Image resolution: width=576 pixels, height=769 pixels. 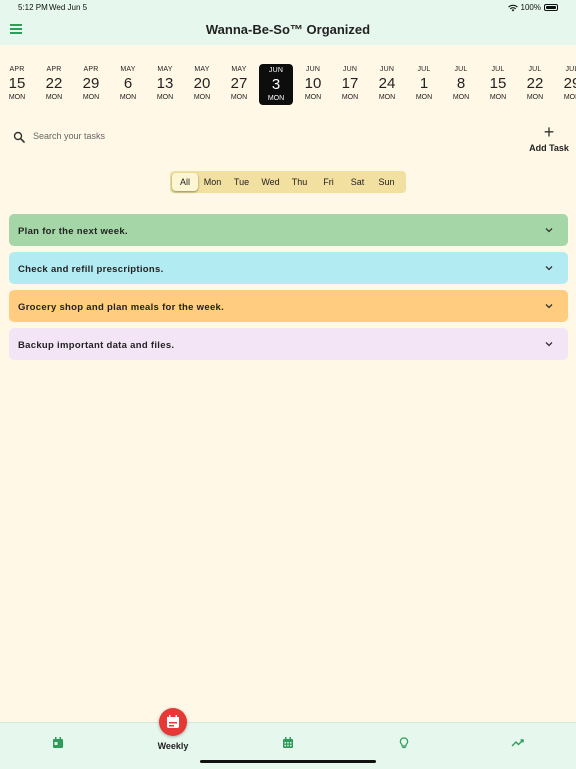 I want to click on app-header: Wanna-Be-So™ Organized, so click(x=288, y=29).